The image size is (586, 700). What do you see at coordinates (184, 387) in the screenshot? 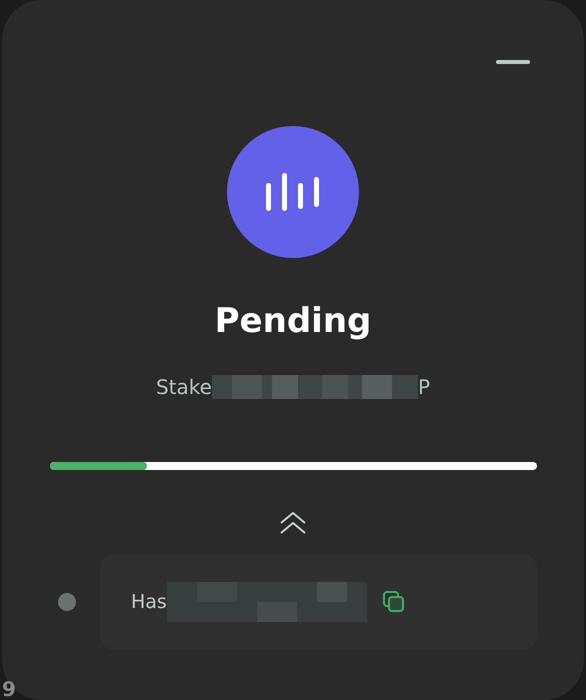
I see `detail-text: Stake` at bounding box center [184, 387].